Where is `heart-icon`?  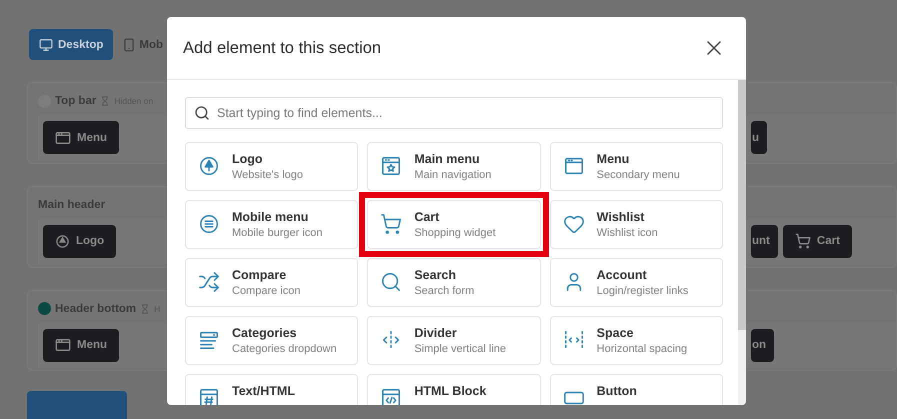 heart-icon is located at coordinates (573, 224).